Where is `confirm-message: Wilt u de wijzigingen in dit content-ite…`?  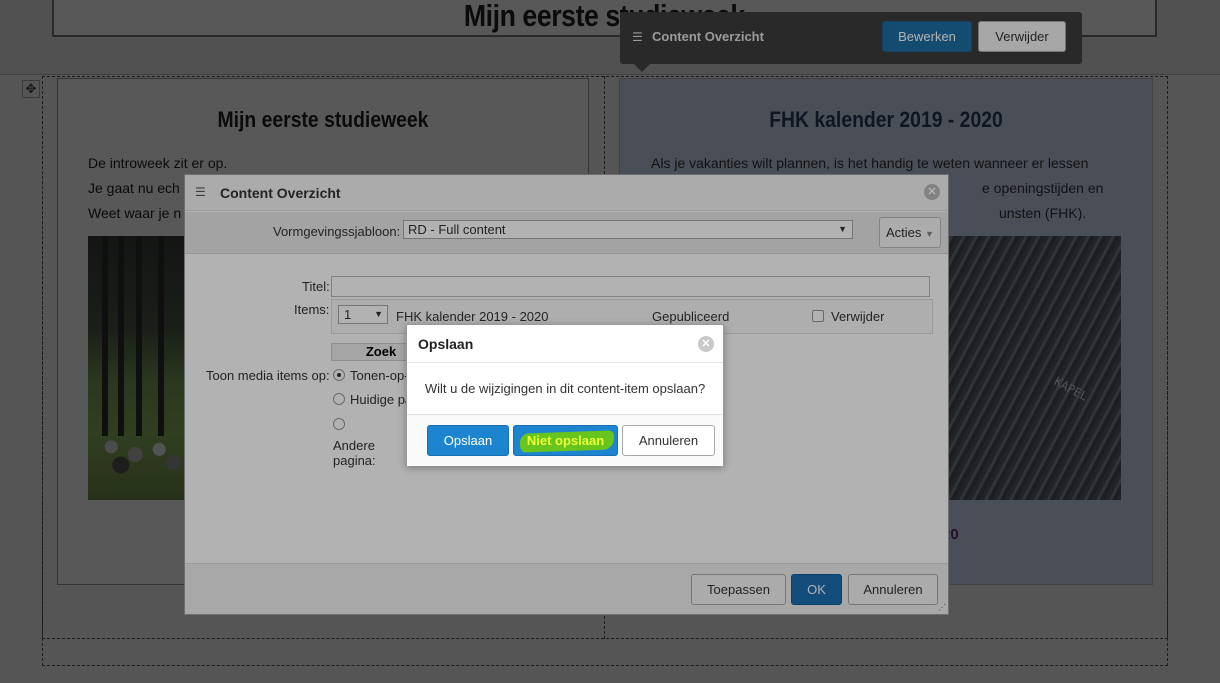 confirm-message: Wilt u de wijzigingen in dit content-ite… is located at coordinates (565, 388).